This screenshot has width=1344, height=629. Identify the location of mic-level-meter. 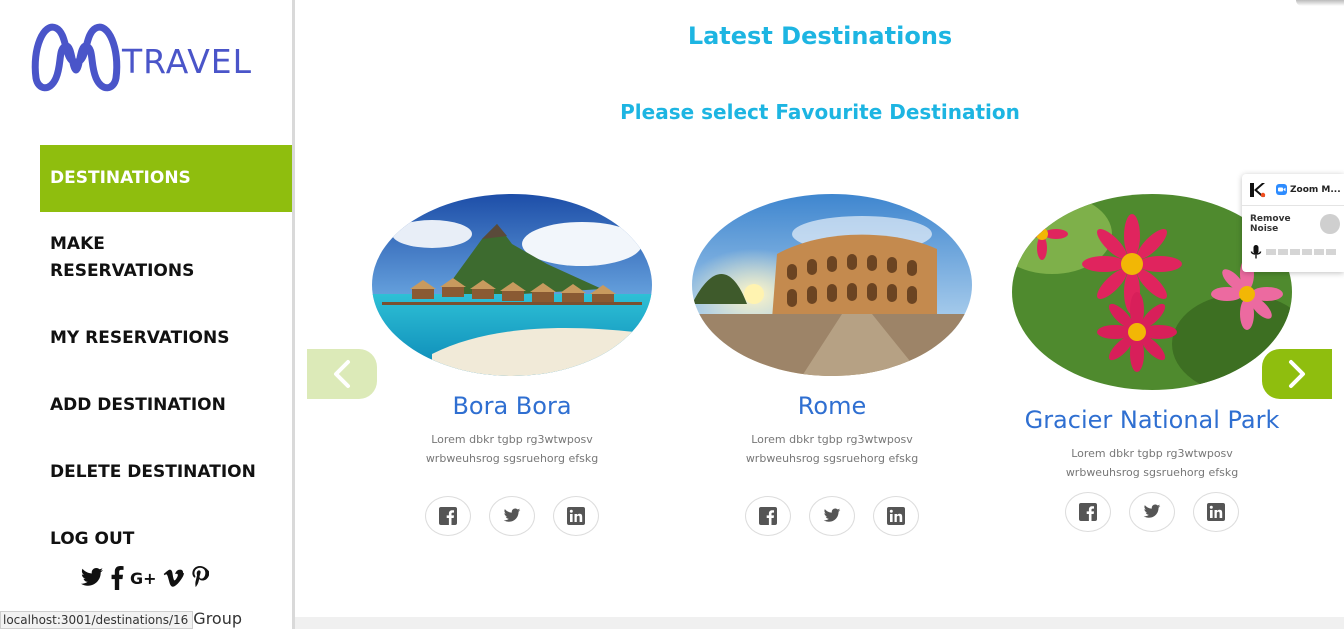
(1301, 252).